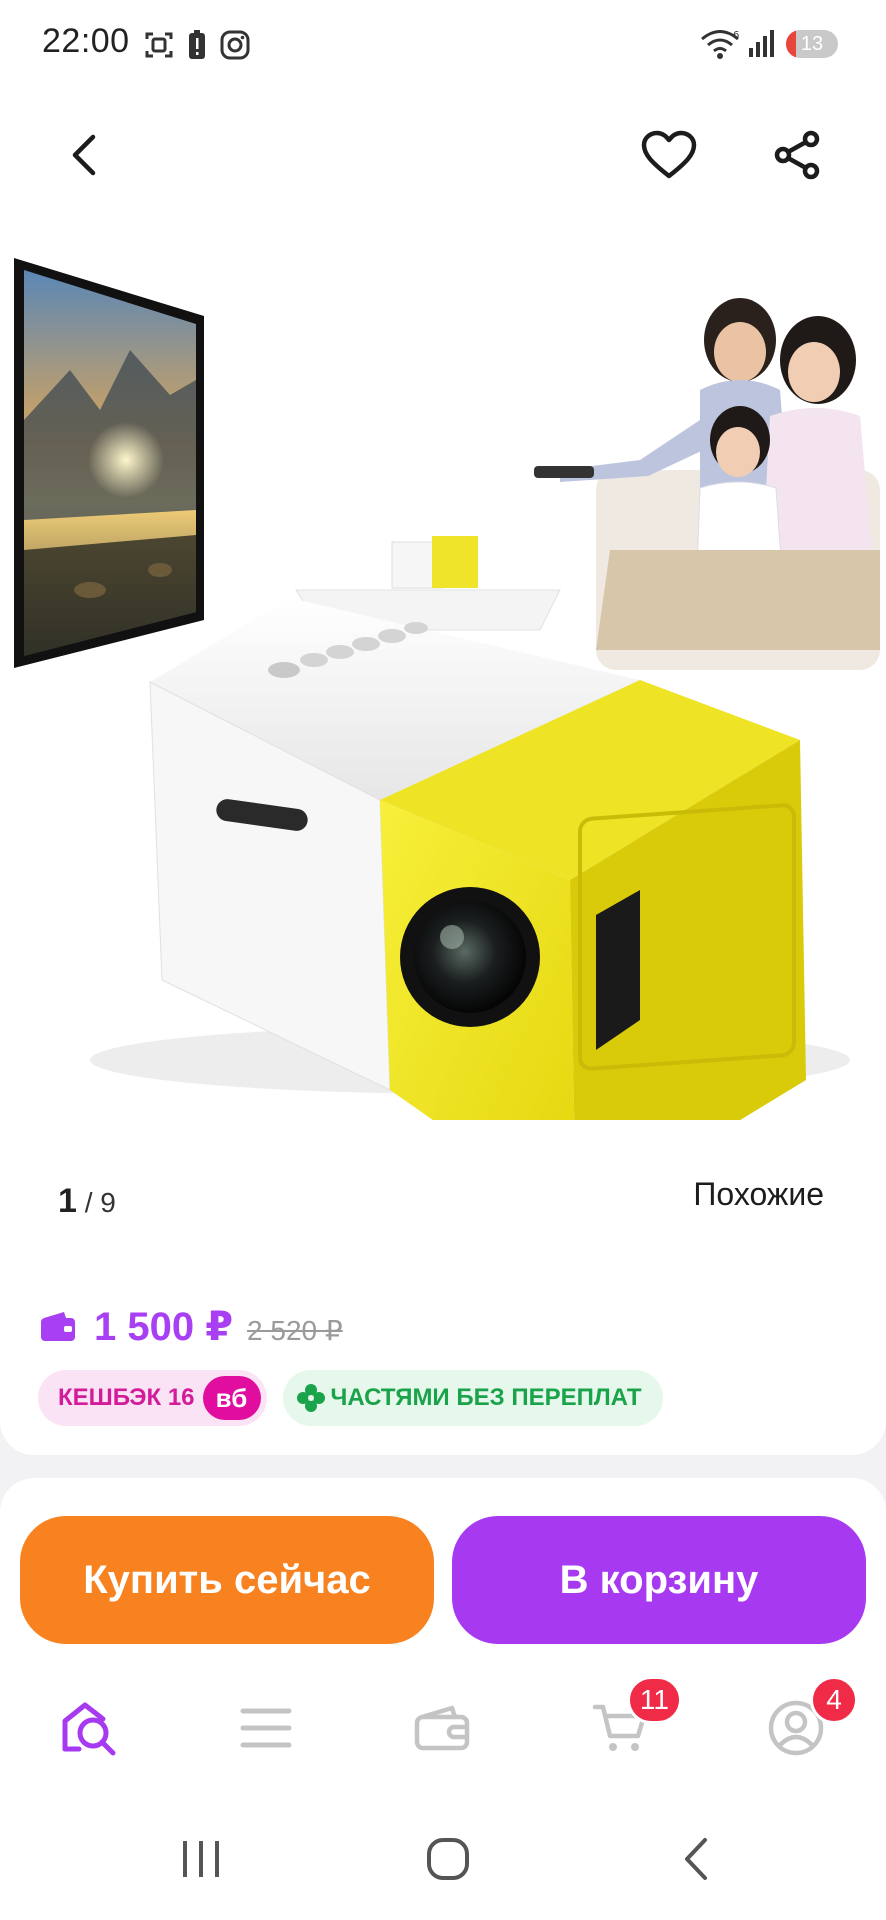  Describe the element at coordinates (58, 1327) in the screenshot. I see `wallet-price-icon` at that location.